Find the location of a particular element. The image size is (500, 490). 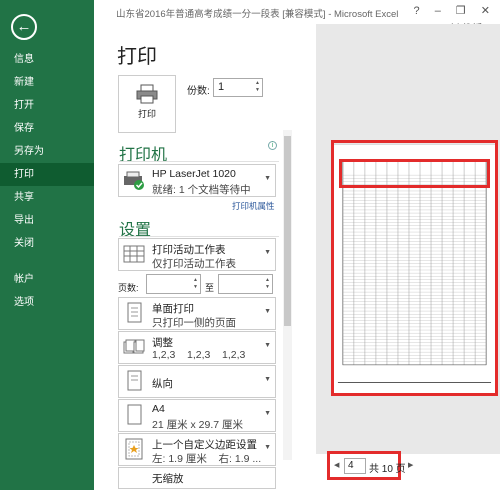

print-what-desc: 仅打印活动工作表 is located at coordinates (194, 264).